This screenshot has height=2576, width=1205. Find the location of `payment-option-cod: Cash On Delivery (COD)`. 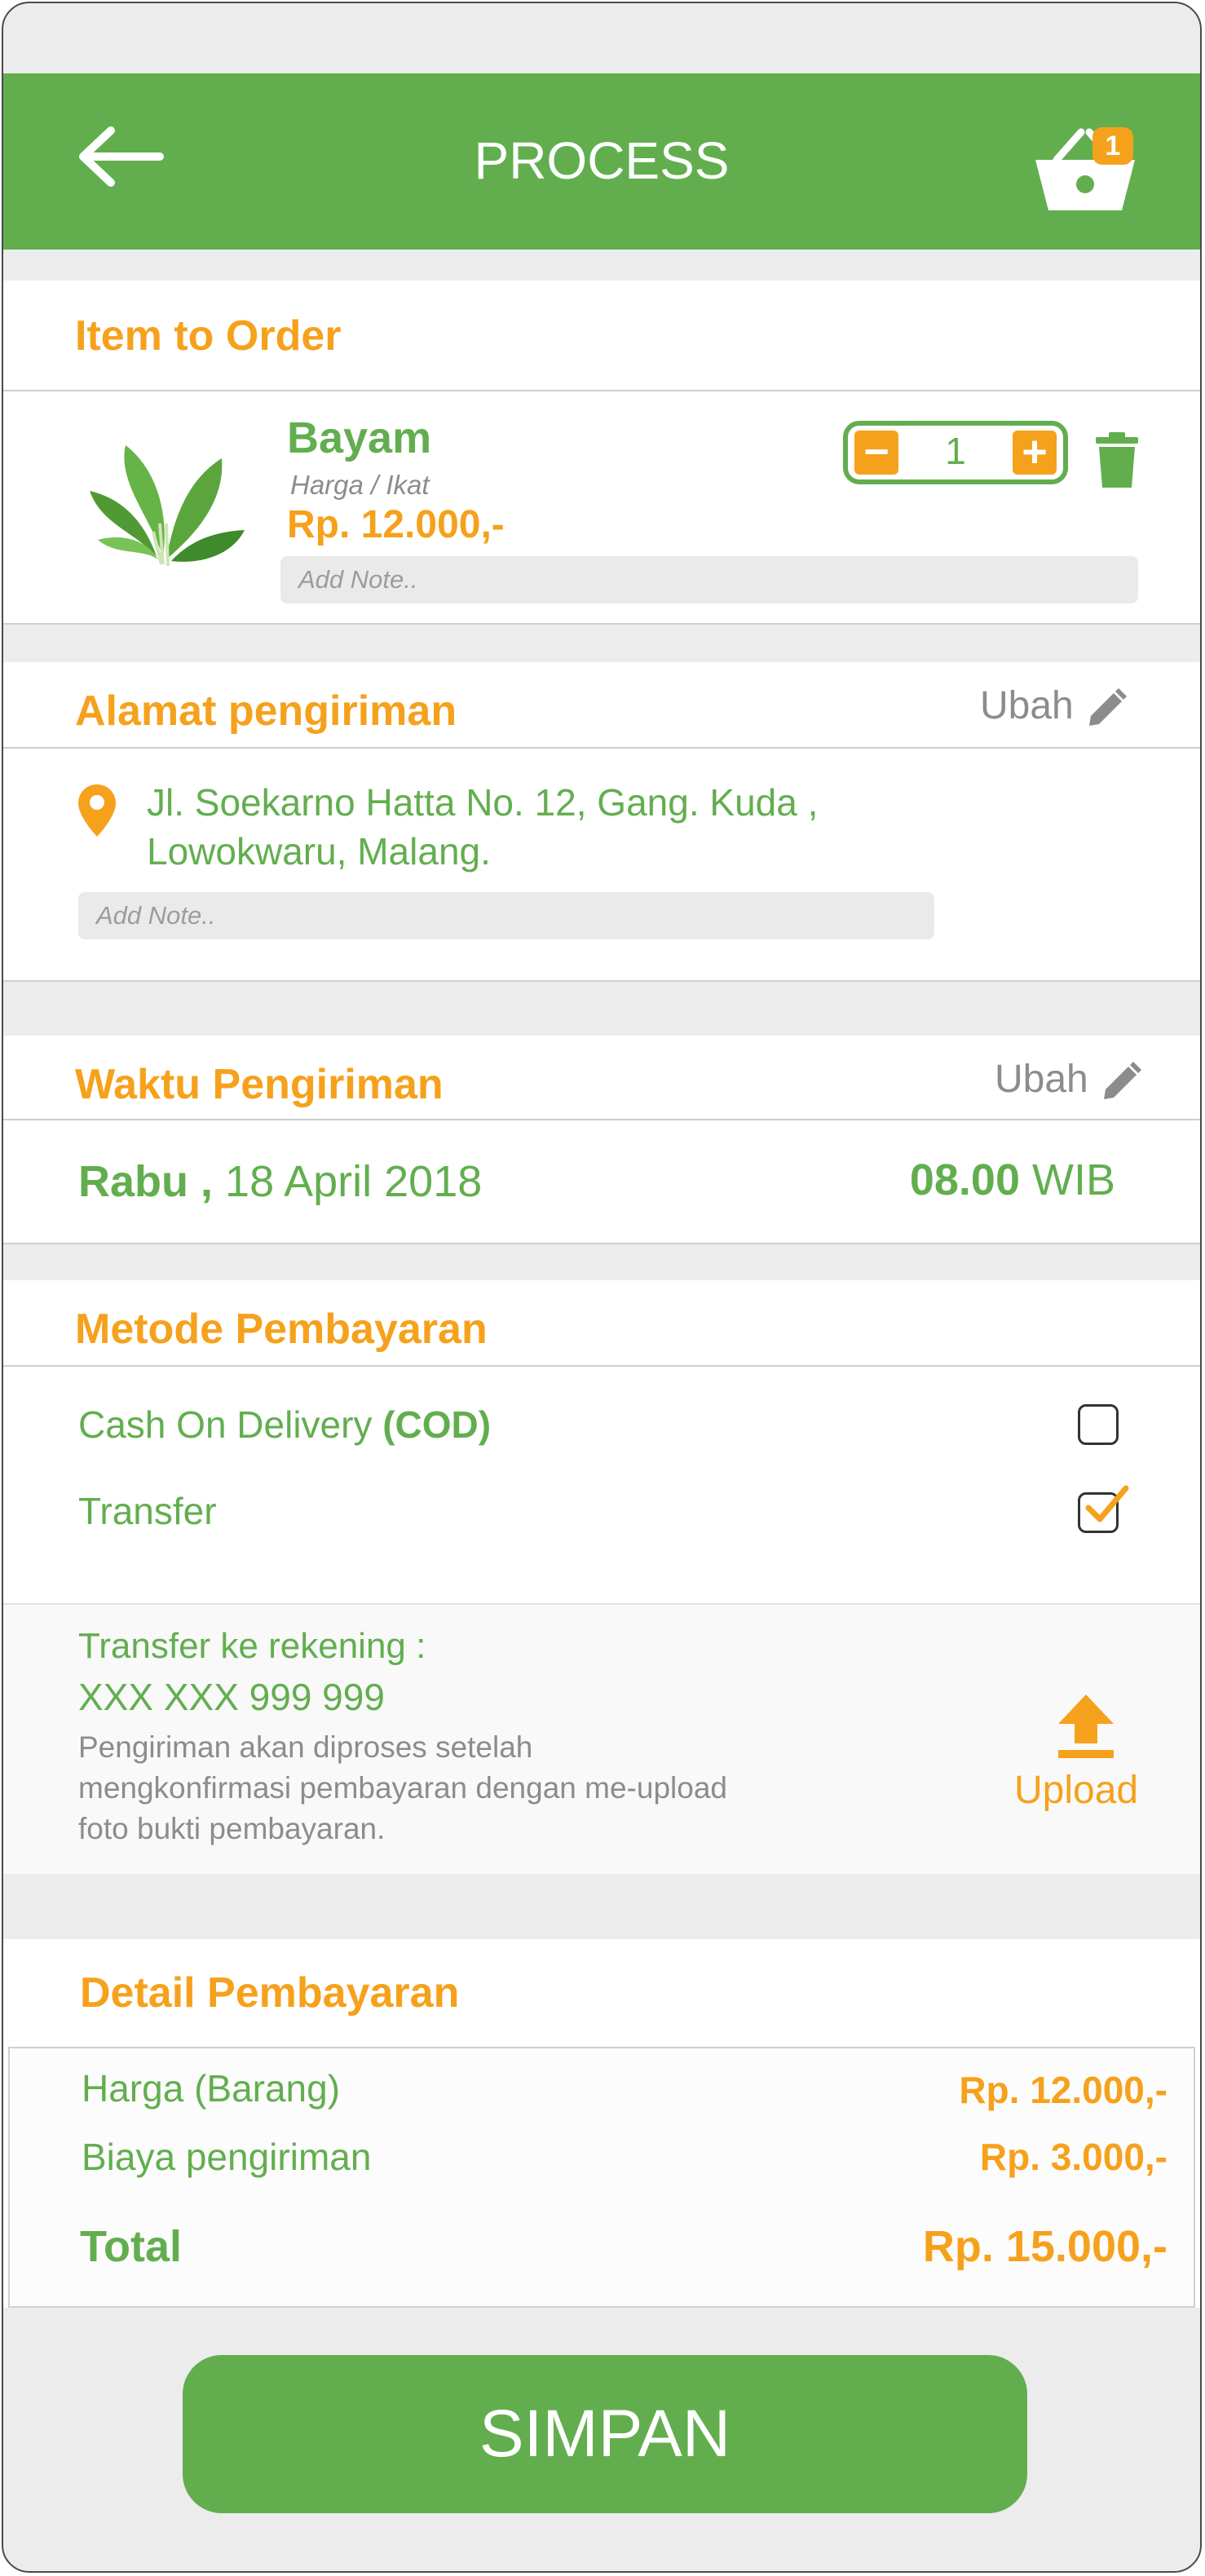

payment-option-cod: Cash On Delivery (COD) is located at coordinates (284, 1425).